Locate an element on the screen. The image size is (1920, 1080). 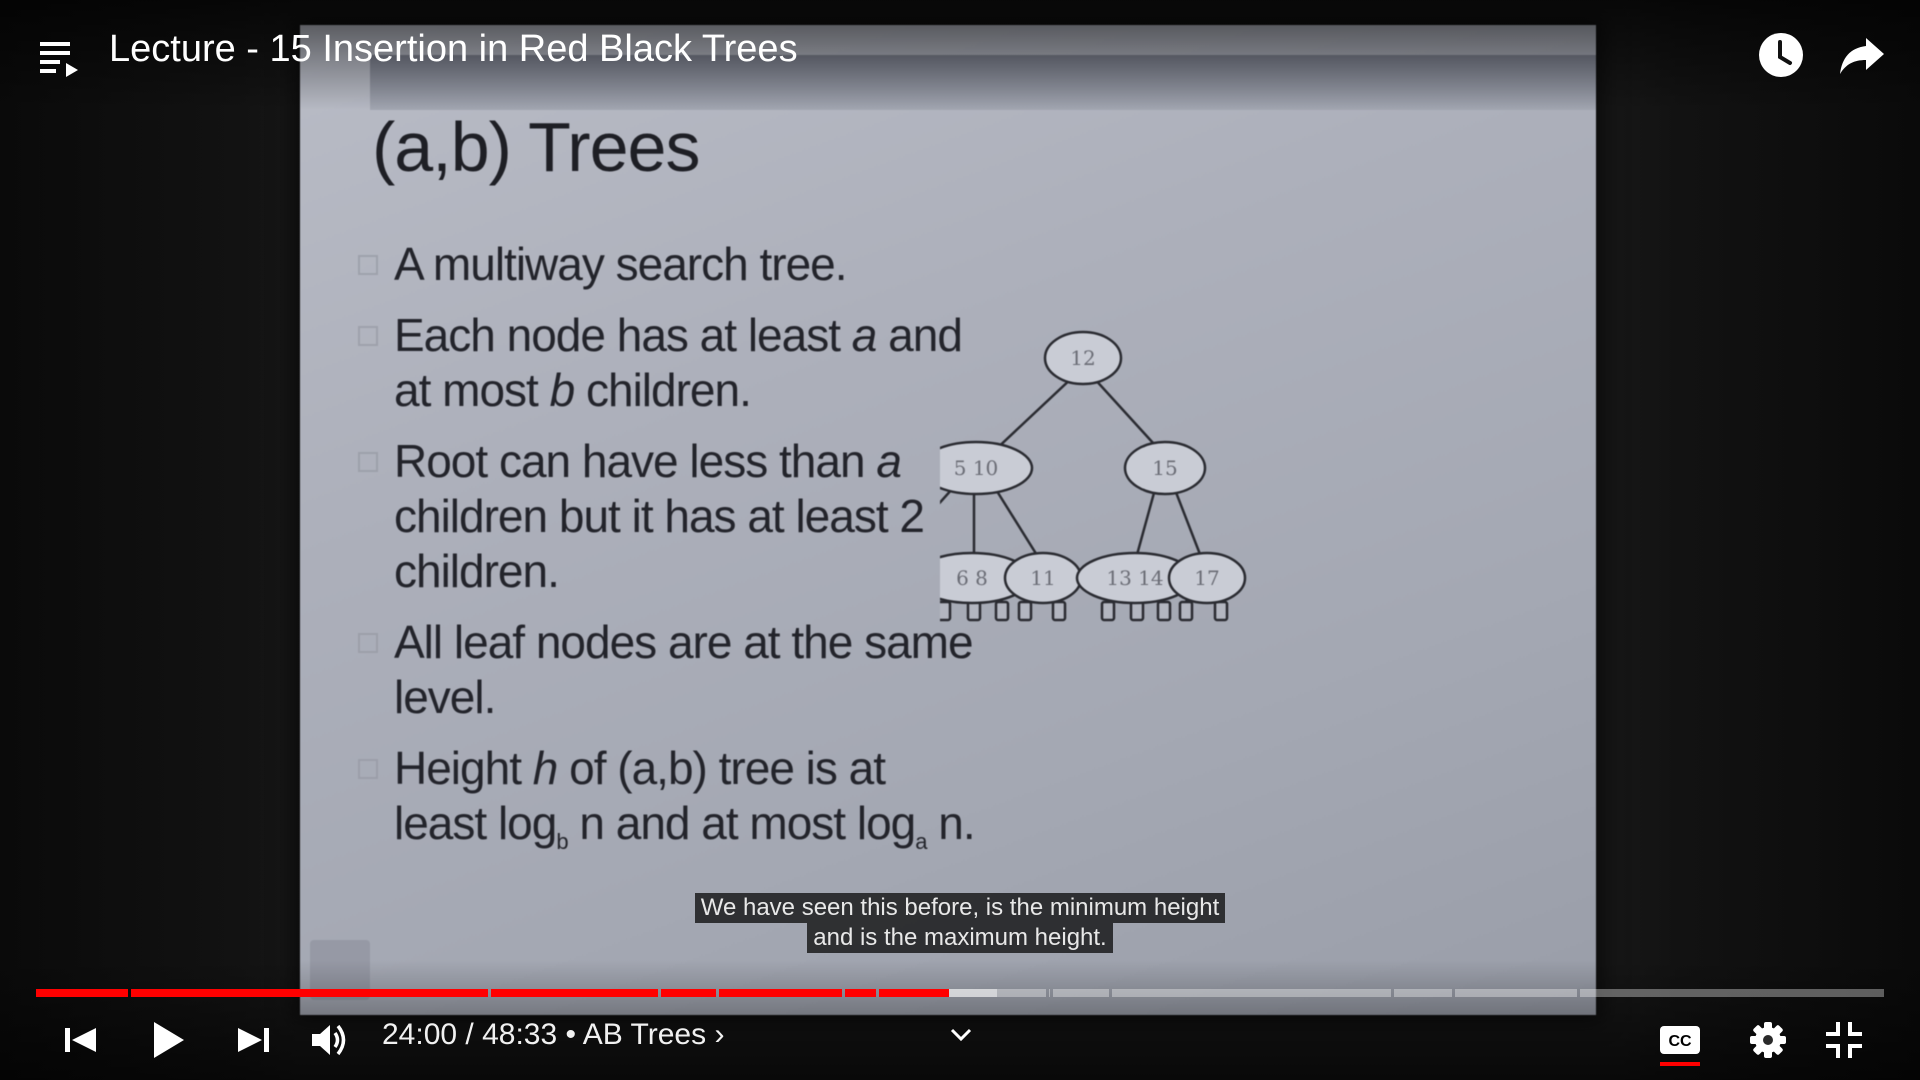
bullet-var-h: h is located at coordinates (545, 768).